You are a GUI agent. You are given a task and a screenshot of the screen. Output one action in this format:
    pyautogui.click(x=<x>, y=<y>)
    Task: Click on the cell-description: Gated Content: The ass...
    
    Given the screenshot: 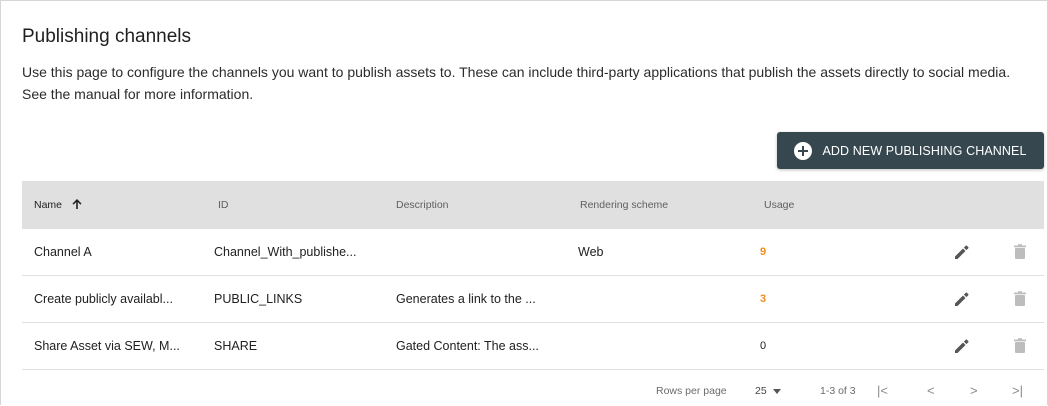 What is the action you would take?
    pyautogui.click(x=467, y=346)
    